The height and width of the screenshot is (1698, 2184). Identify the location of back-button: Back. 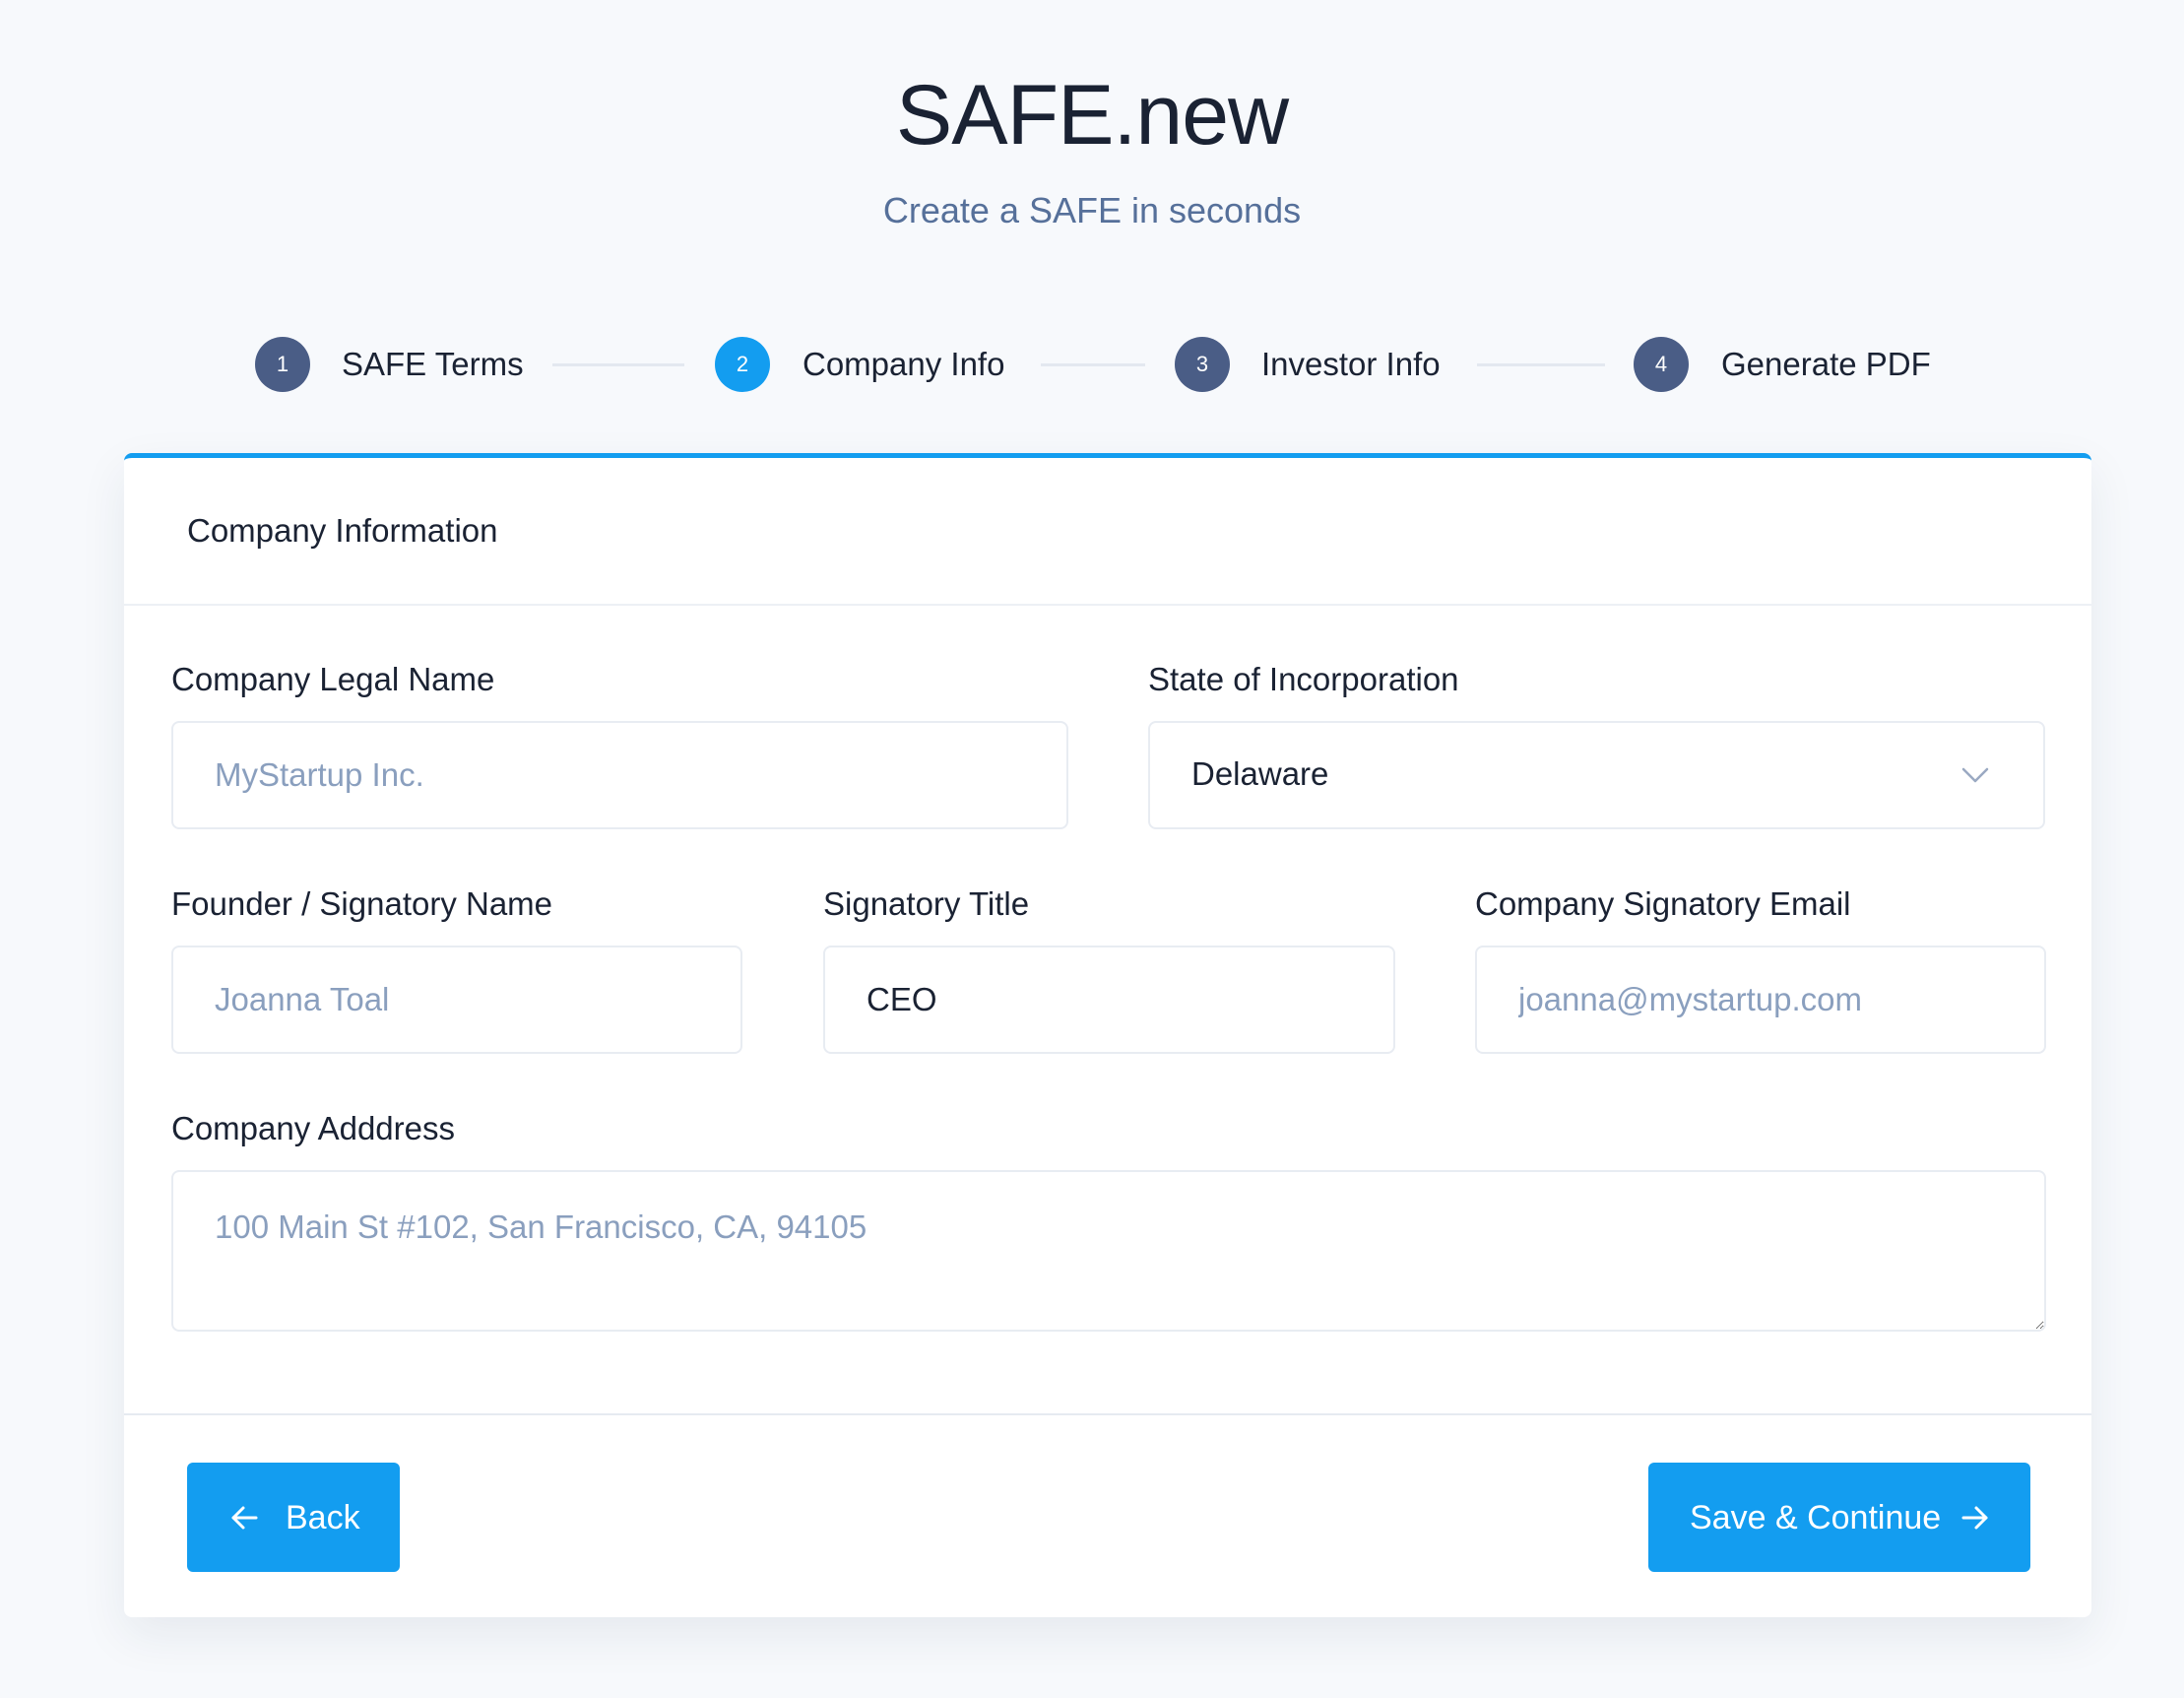
(293, 1518).